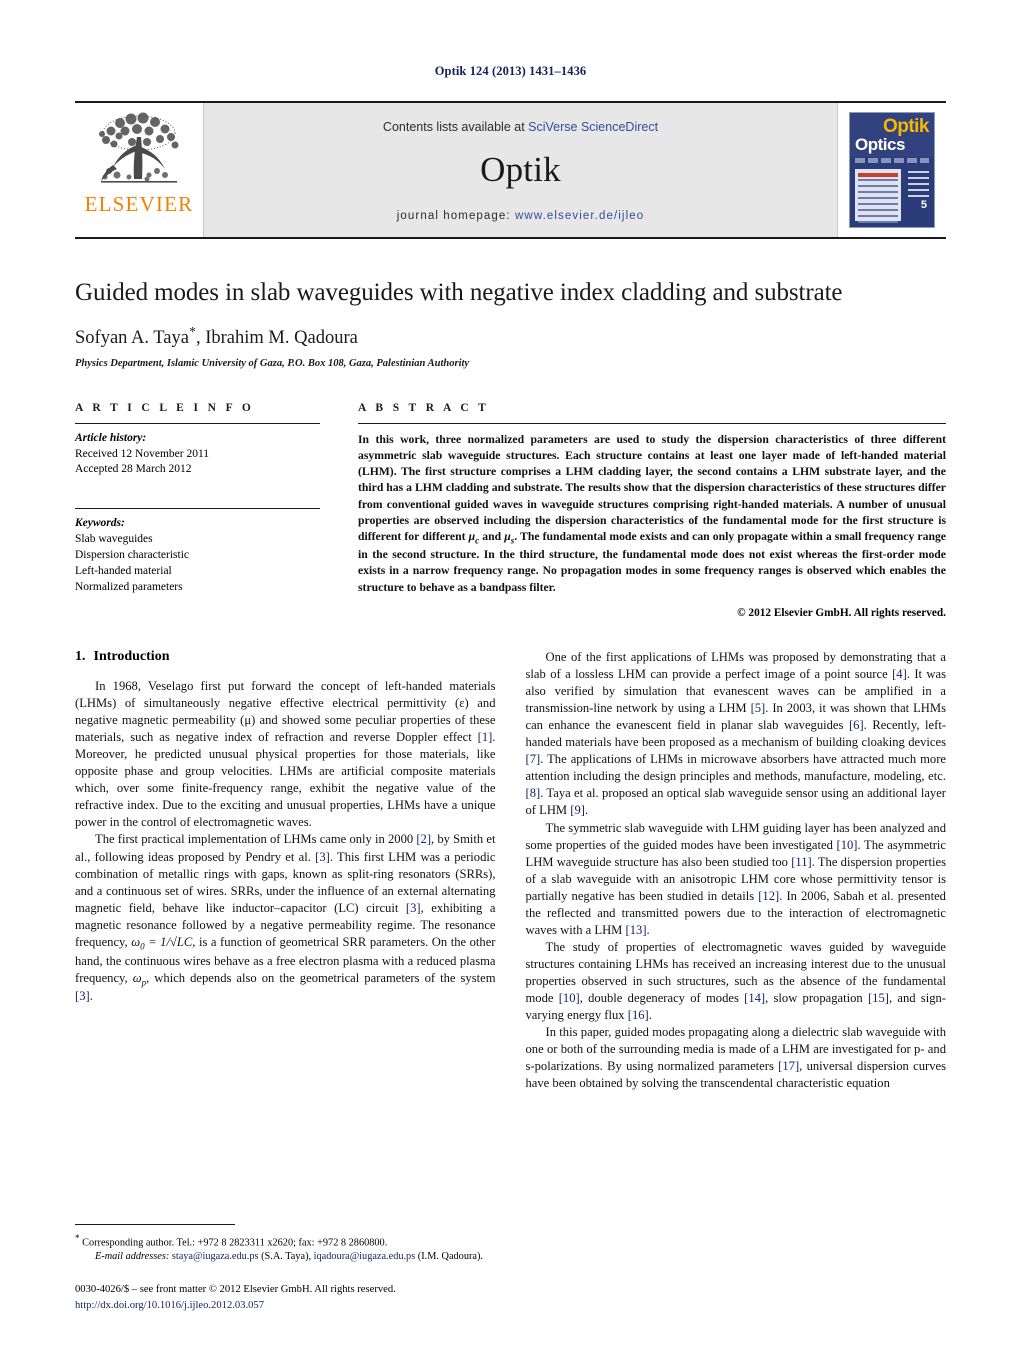  I want to click on email-link-qadoura: iqadoura@iugaza.edu.ps, so click(365, 1256).